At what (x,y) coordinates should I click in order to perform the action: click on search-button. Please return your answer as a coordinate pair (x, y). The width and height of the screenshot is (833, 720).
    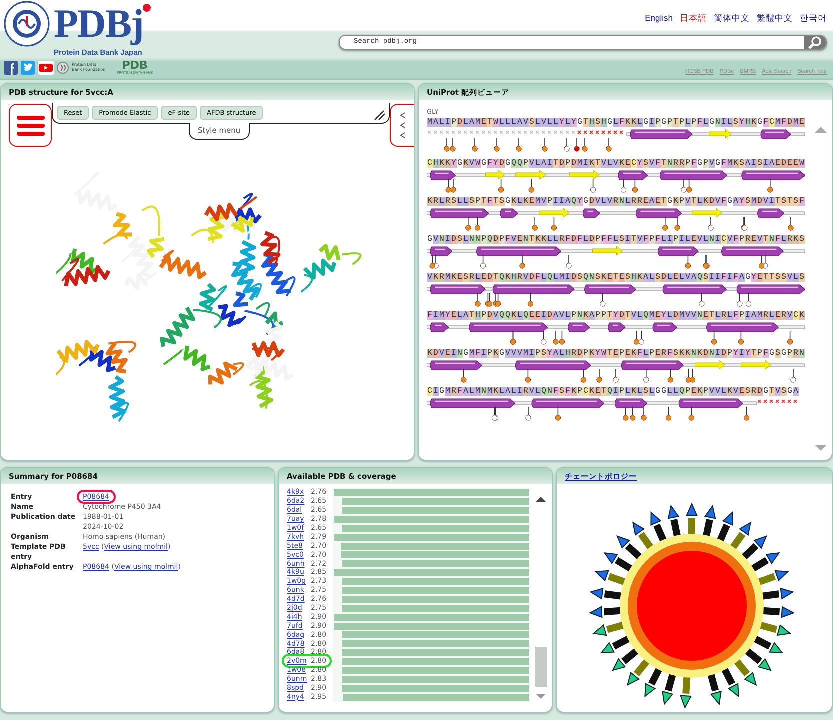
    Looking at the image, I should click on (815, 42).